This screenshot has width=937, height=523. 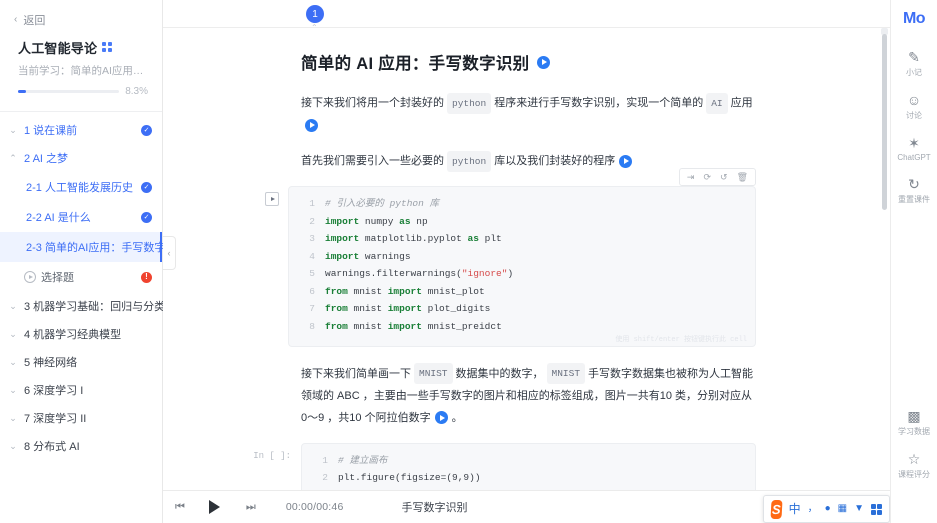 What do you see at coordinates (81, 130) in the screenshot?
I see `sidebar-item-chapter-1: ⌄ 1 说在课前 ✓` at bounding box center [81, 130].